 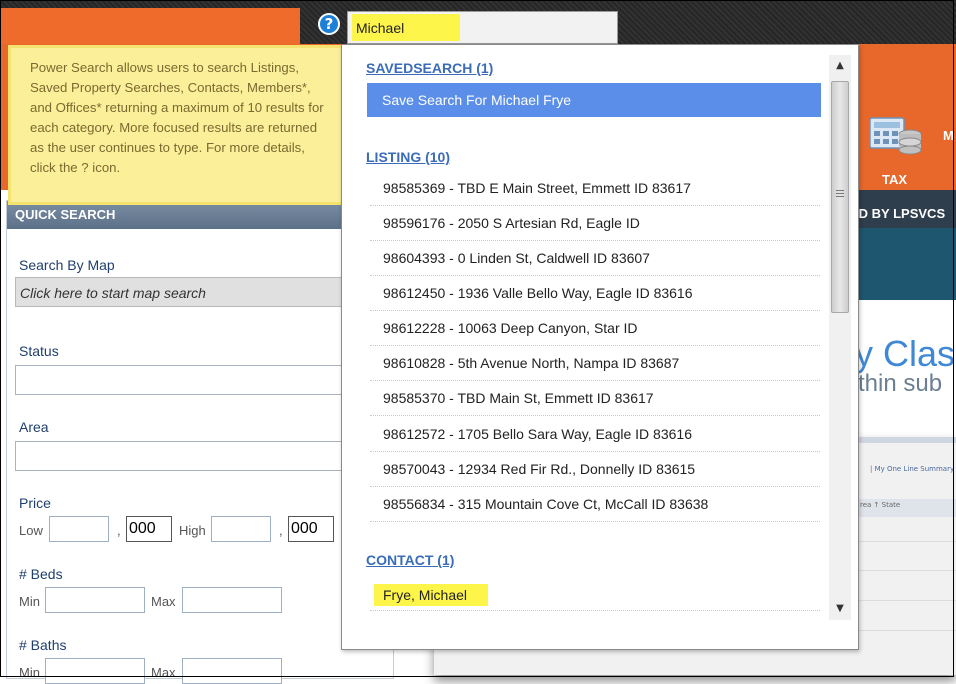 What do you see at coordinates (429, 68) in the screenshot?
I see `savedsearch-section-header: SAVEDSEARCH (1)` at bounding box center [429, 68].